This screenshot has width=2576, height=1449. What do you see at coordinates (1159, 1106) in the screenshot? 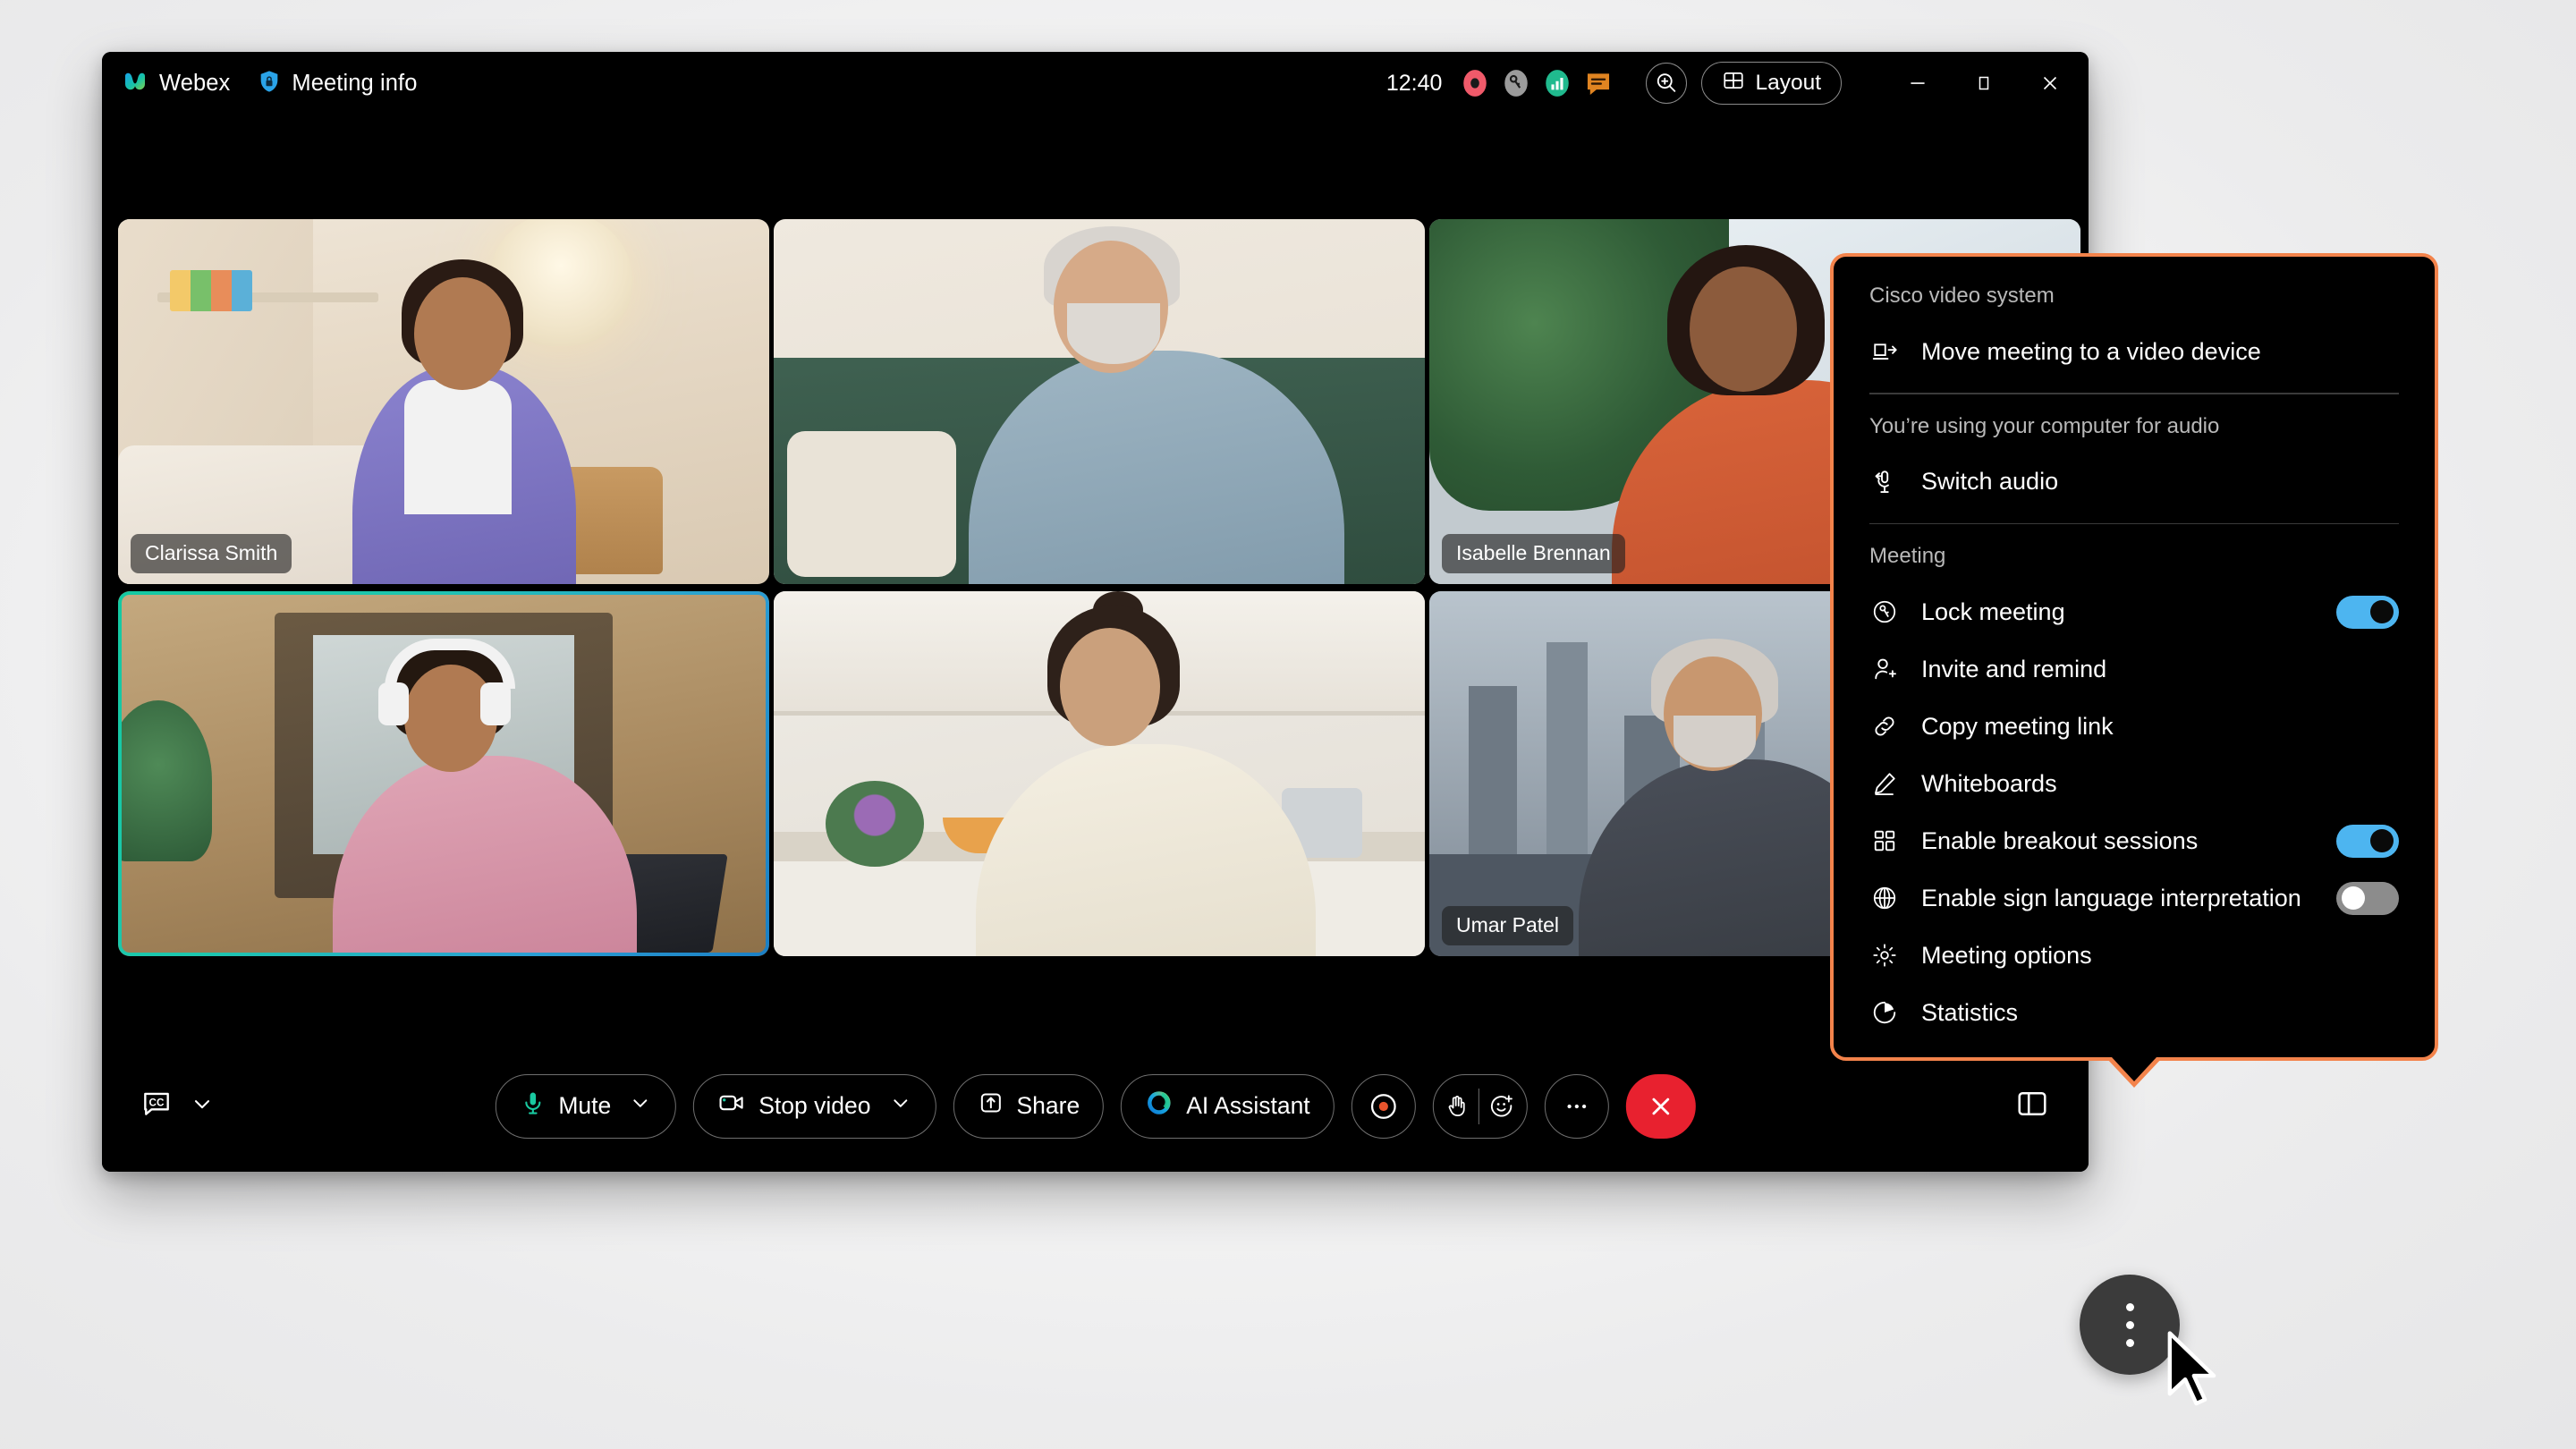
I see `ai-assistant-icon` at bounding box center [1159, 1106].